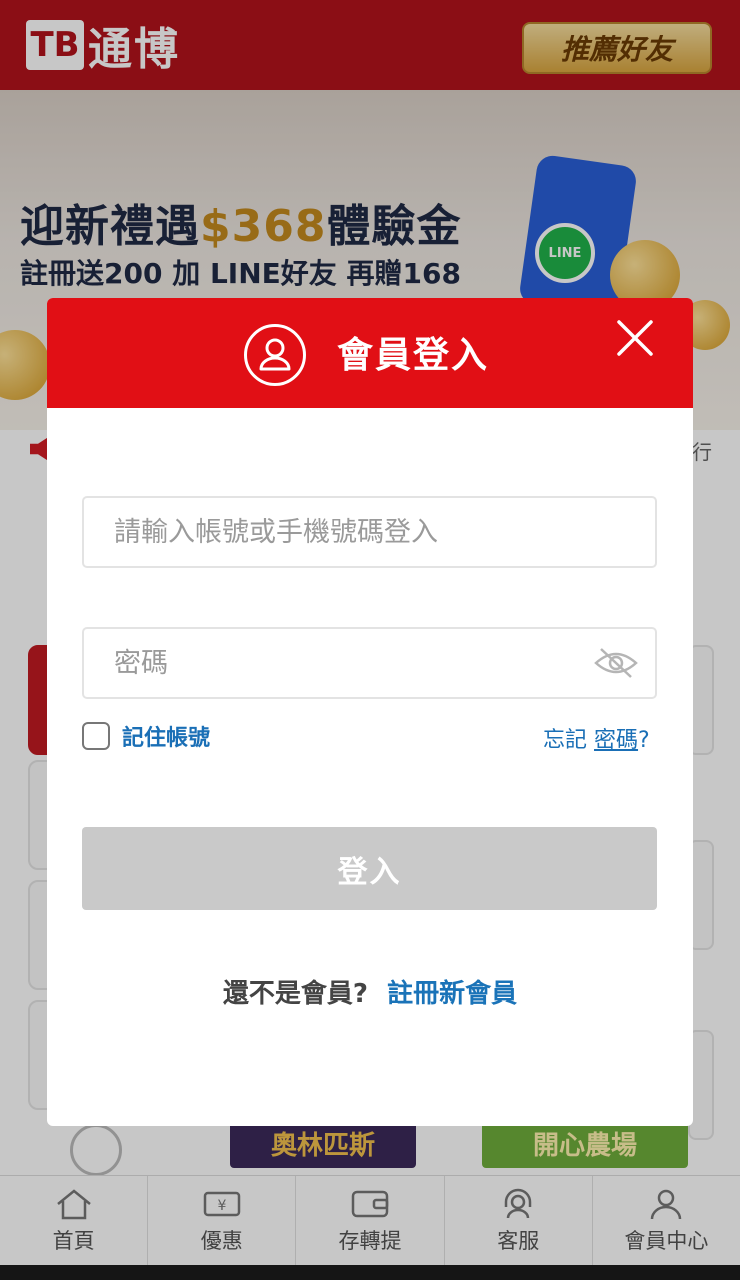 The image size is (740, 1280). I want to click on account-field, so click(369, 532).